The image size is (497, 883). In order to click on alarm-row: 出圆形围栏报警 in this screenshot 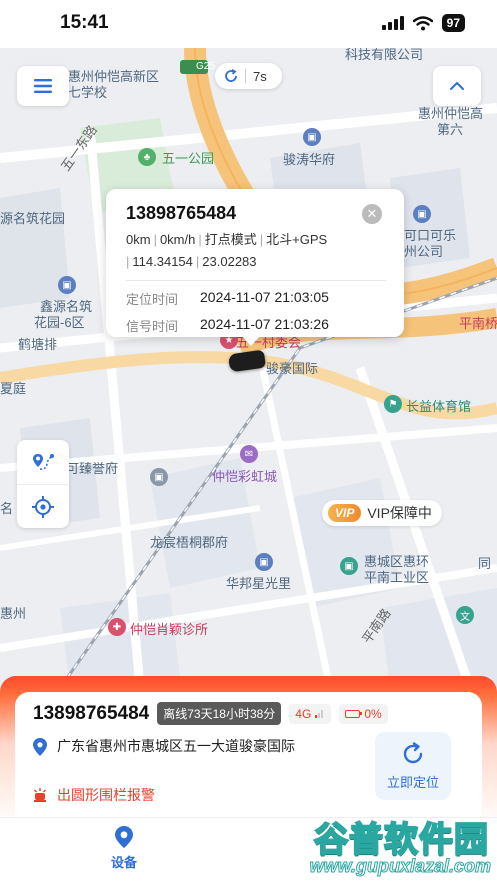, I will do `click(94, 795)`.